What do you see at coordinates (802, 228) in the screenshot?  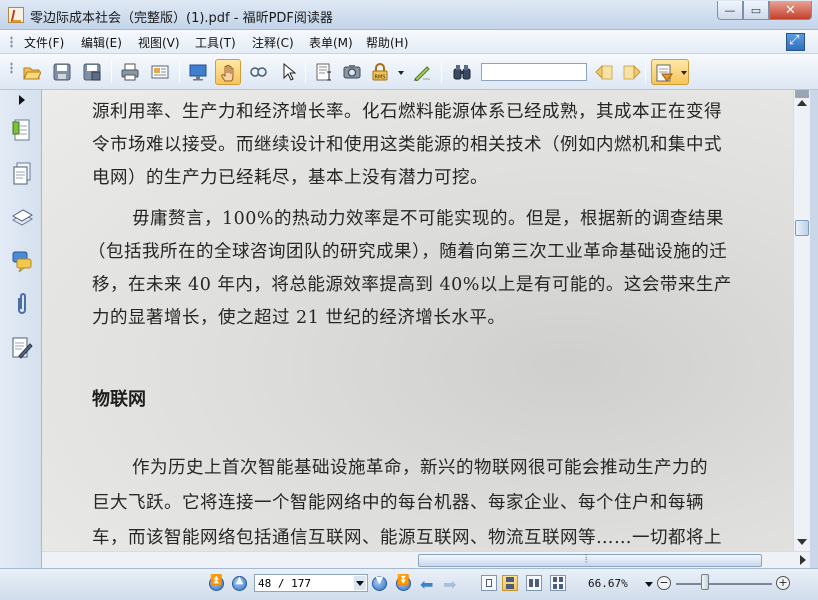 I see `scroll-thumb` at bounding box center [802, 228].